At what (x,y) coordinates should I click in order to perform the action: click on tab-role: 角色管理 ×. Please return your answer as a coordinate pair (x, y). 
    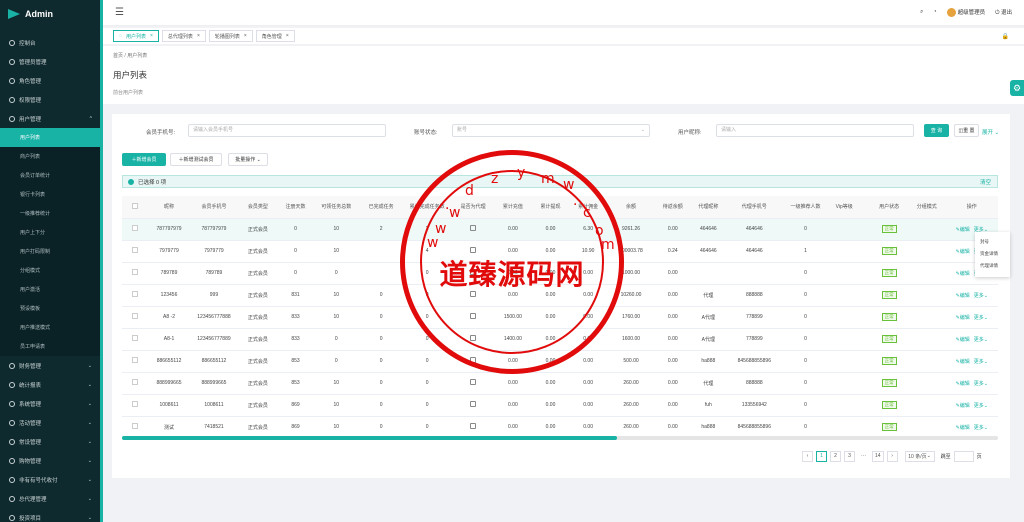
    Looking at the image, I should click on (275, 36).